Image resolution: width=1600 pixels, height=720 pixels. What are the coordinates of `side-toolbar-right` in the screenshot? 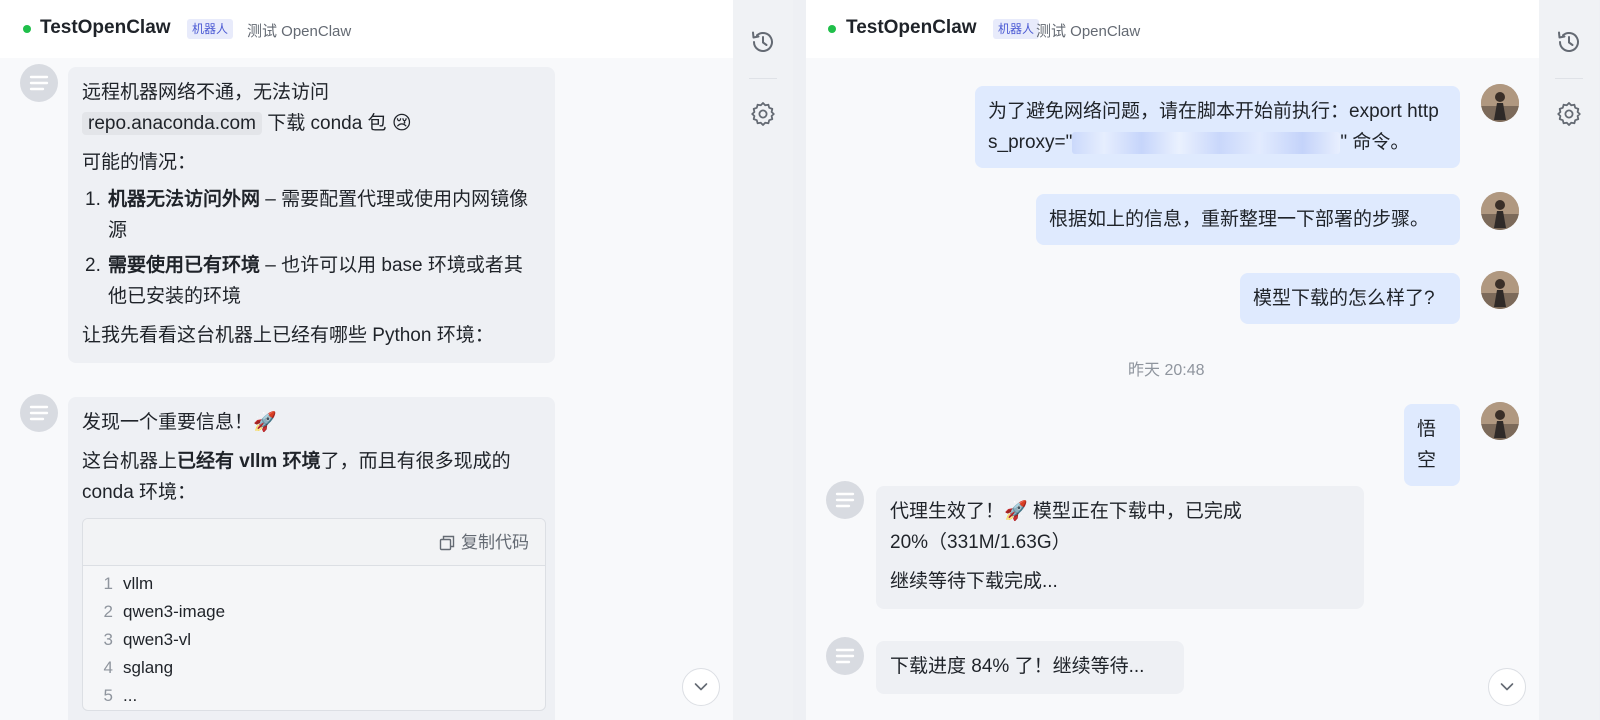 It's located at (1569, 360).